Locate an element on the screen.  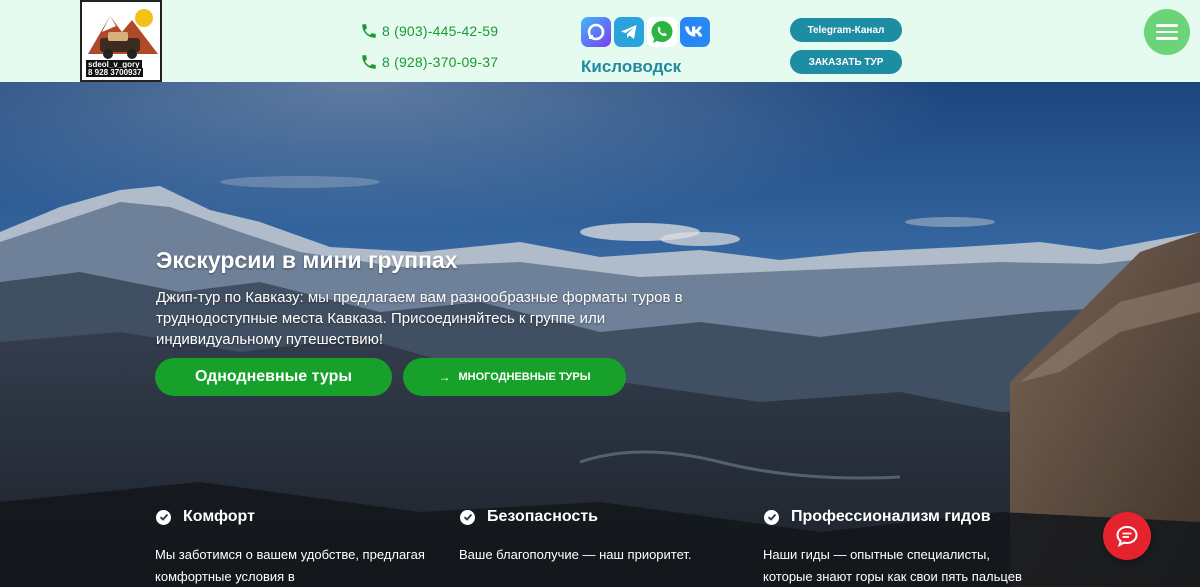
logo-phone: 8 928 3700937 is located at coordinates (115, 72).